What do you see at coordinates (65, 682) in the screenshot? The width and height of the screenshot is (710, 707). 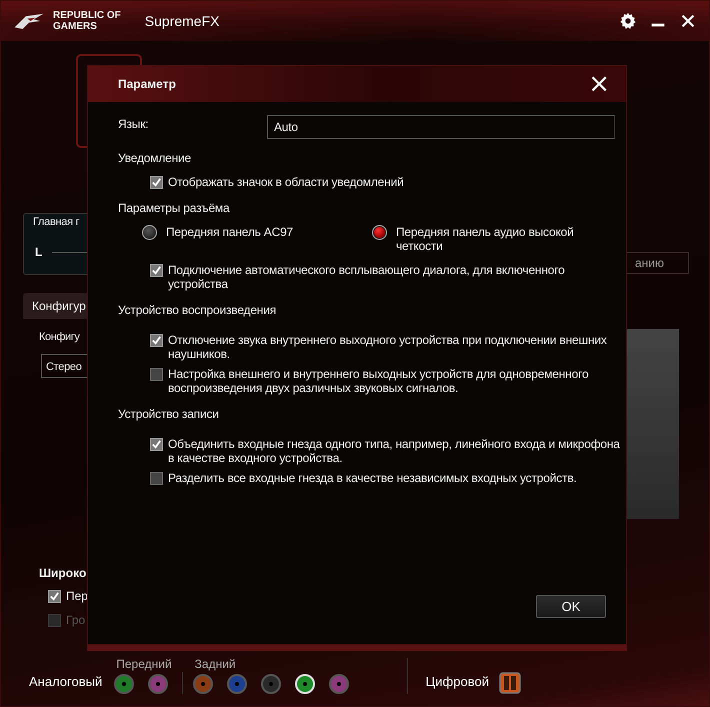 I see `analog-label: Аналоговый` at bounding box center [65, 682].